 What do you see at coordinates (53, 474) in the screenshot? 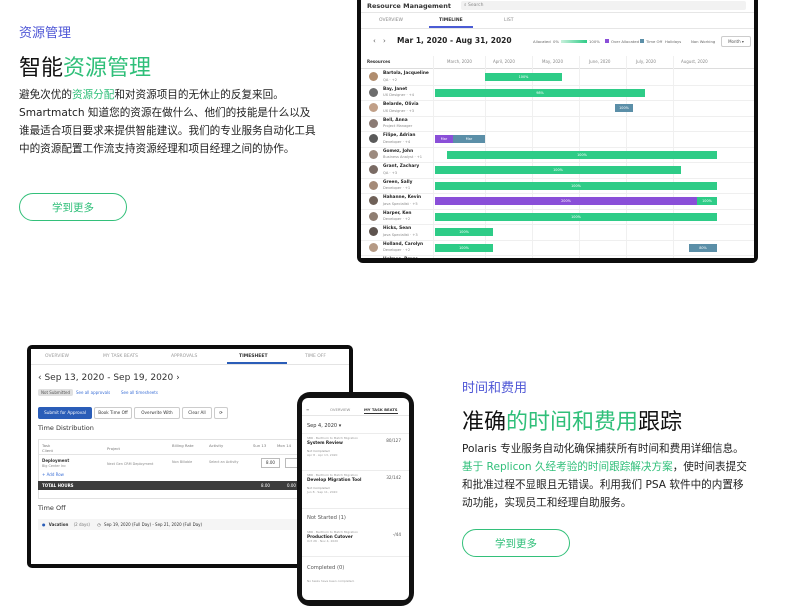
I see `add-row-button: + Add Row` at bounding box center [53, 474].